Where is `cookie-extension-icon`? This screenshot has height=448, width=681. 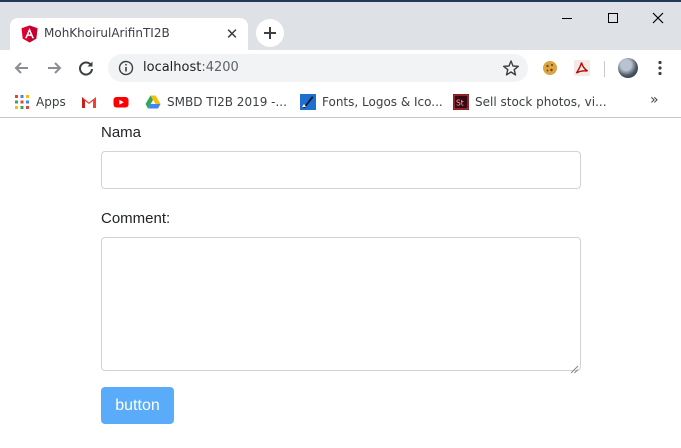
cookie-extension-icon is located at coordinates (550, 68).